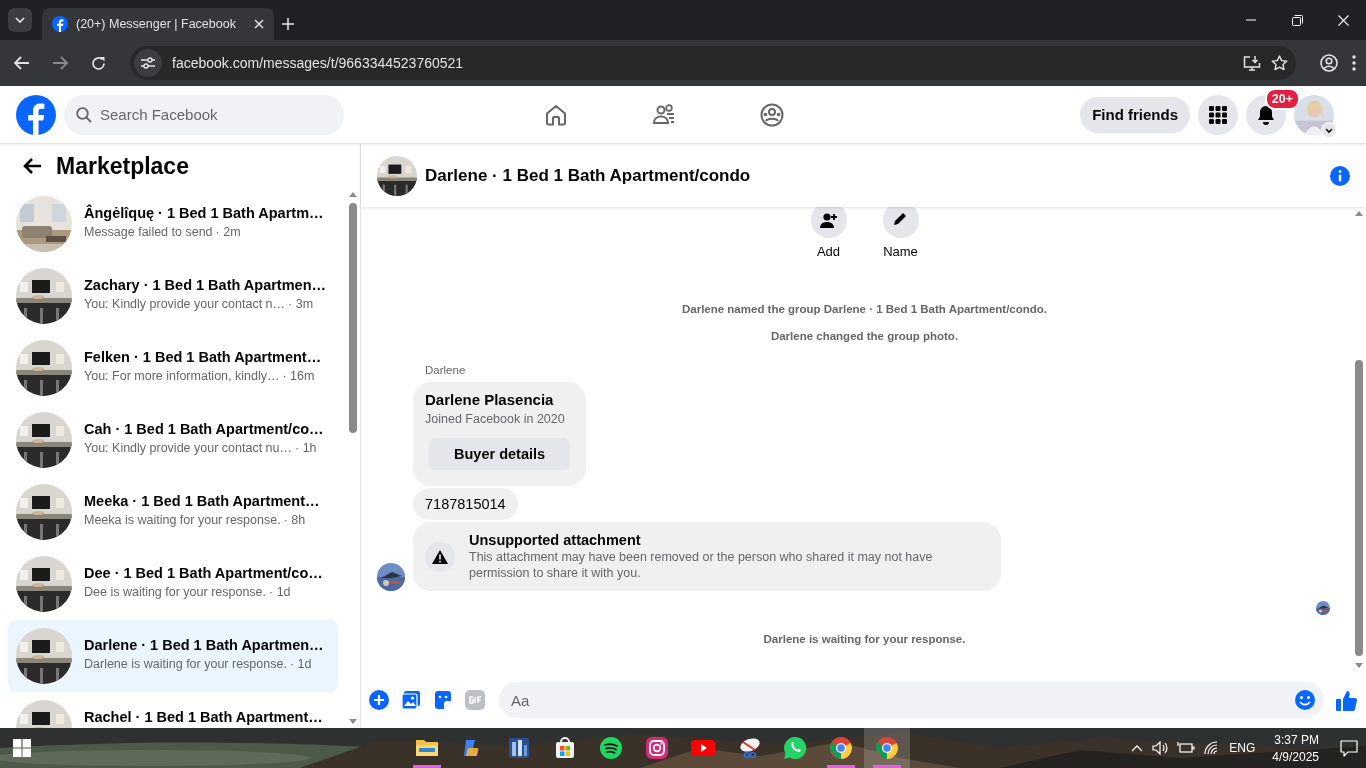  What do you see at coordinates (440, 556) in the screenshot?
I see `warning-icon` at bounding box center [440, 556].